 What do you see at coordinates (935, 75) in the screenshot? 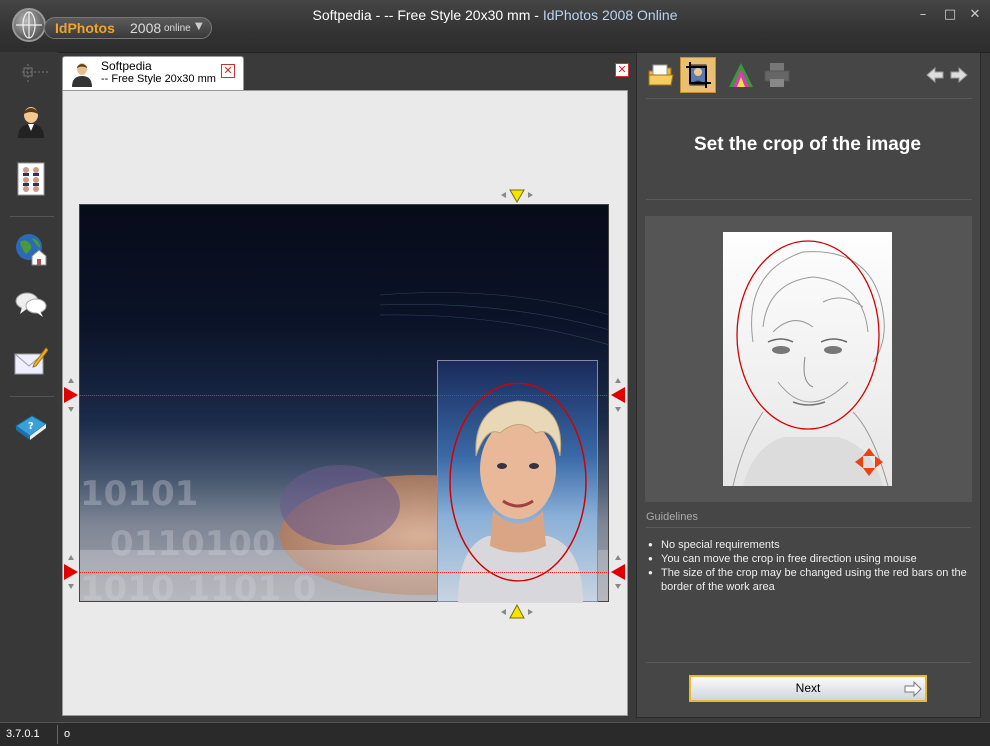
I see `back-arrow-icon` at bounding box center [935, 75].